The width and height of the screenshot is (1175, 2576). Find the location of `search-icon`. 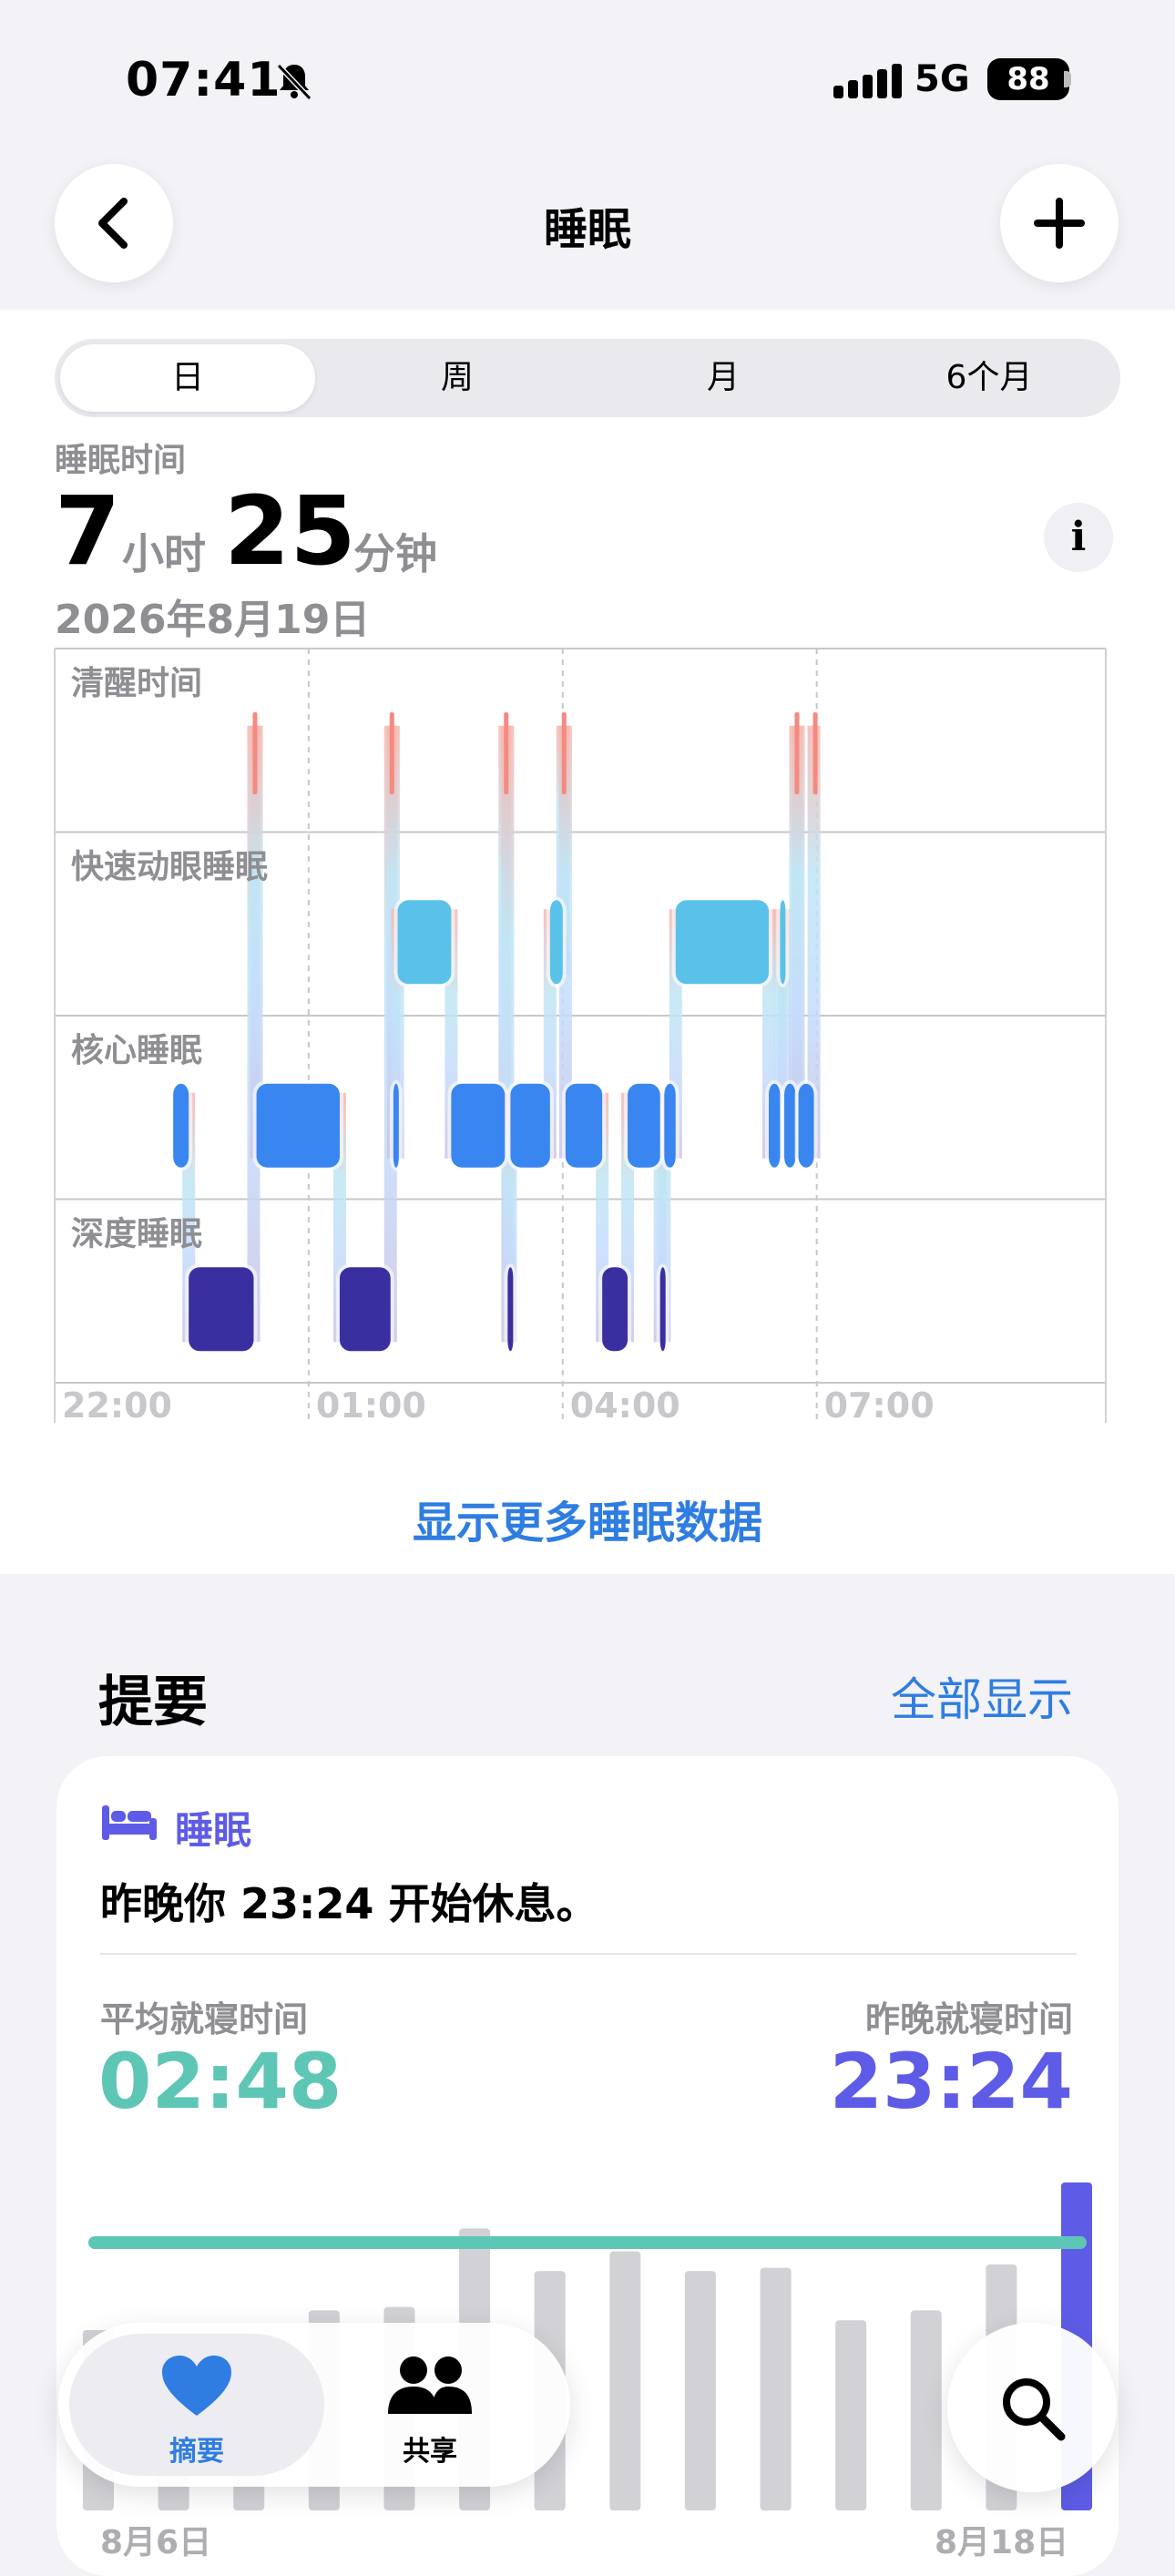

search-icon is located at coordinates (1034, 2409).